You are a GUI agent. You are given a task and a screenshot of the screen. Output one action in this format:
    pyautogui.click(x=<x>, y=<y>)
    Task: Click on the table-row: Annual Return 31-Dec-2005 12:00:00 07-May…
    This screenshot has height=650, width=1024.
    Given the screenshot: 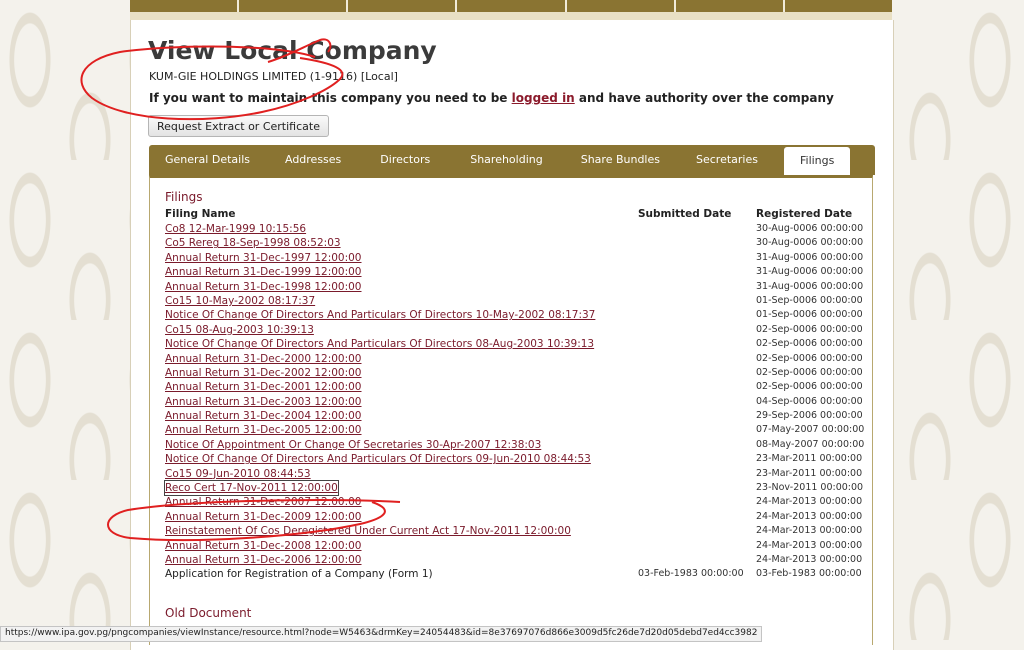 What is the action you would take?
    pyautogui.click(x=515, y=430)
    